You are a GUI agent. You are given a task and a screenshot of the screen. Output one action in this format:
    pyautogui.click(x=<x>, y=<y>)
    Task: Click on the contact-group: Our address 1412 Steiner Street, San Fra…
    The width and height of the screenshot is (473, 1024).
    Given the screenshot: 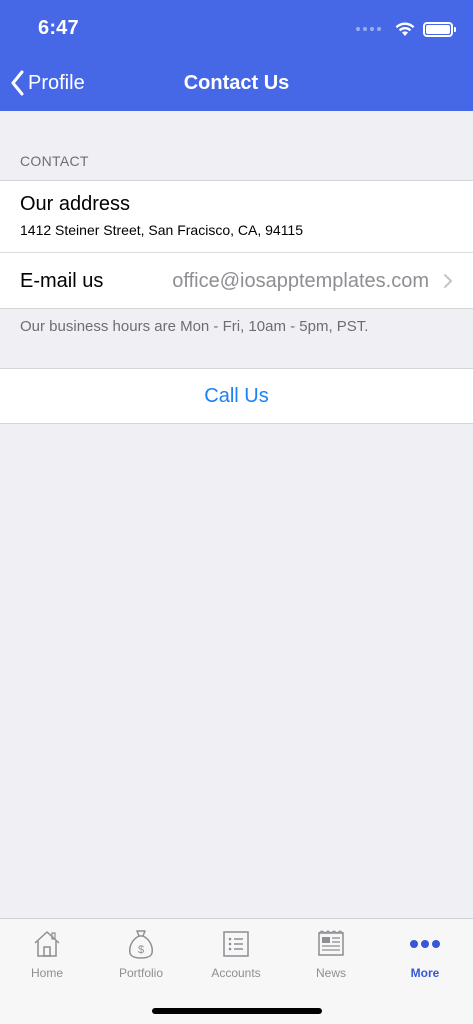 What is the action you would take?
    pyautogui.click(x=236, y=244)
    